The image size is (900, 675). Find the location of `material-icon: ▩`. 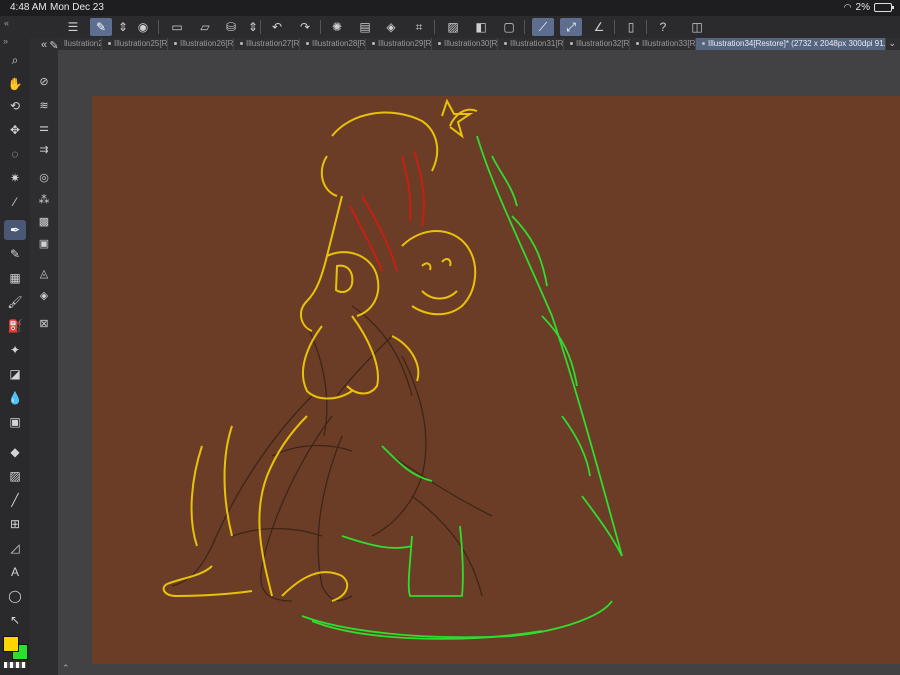

material-icon: ▩ is located at coordinates (44, 221).